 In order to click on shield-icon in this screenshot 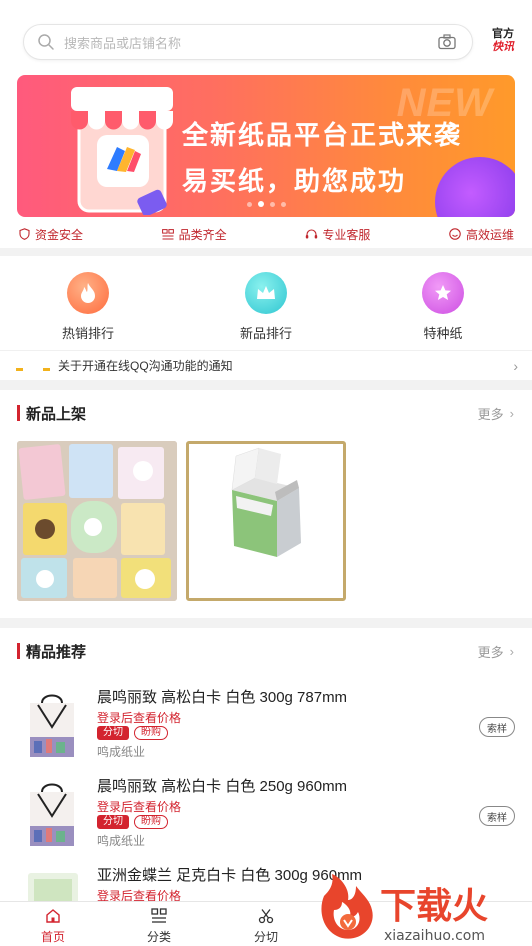, I will do `click(24, 234)`.